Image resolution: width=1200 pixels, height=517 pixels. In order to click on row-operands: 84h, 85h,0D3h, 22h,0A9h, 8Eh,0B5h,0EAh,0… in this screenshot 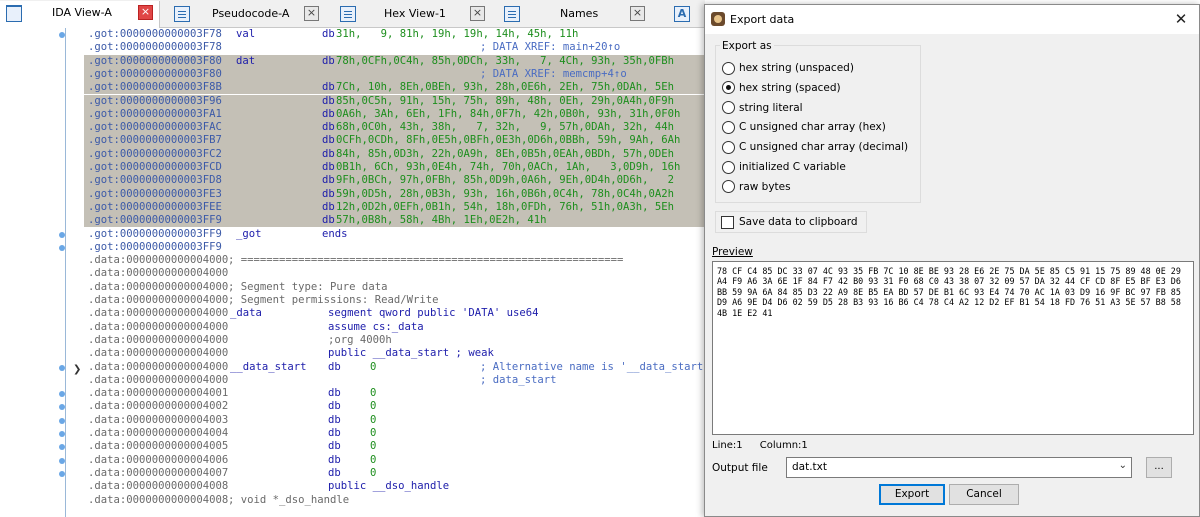, I will do `click(505, 153)`.